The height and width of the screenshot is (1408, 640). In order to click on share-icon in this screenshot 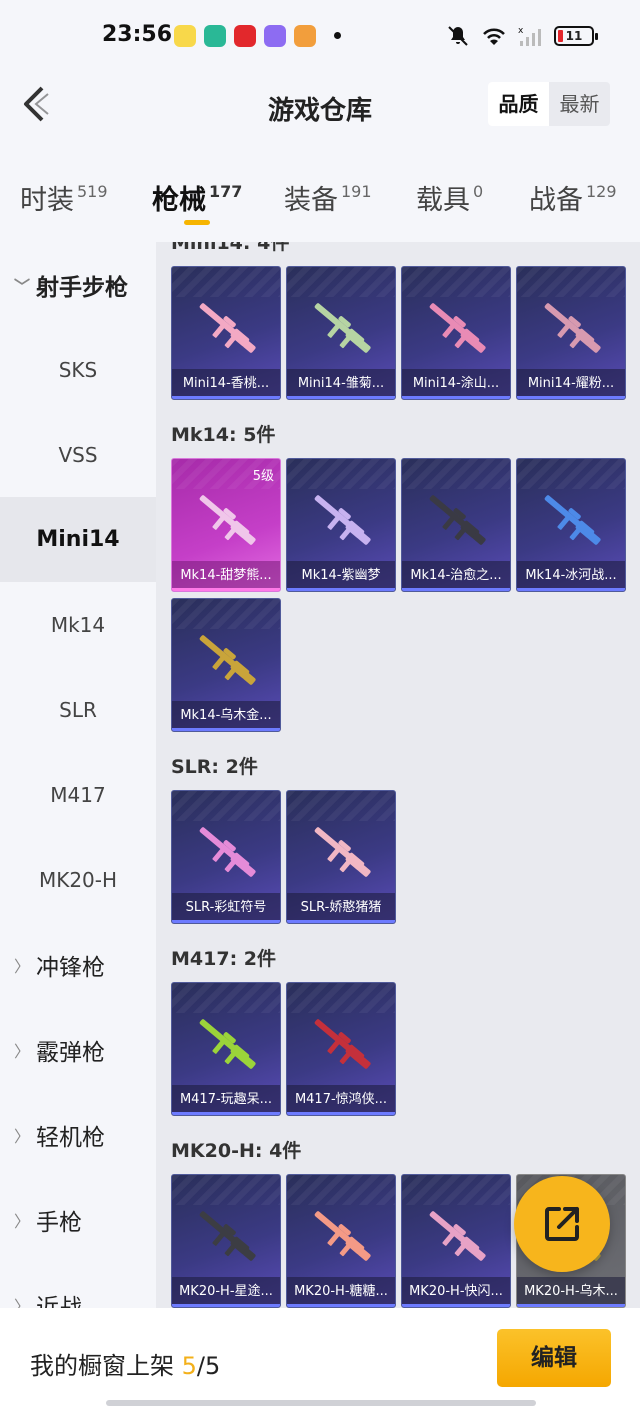, I will do `click(562, 1224)`.